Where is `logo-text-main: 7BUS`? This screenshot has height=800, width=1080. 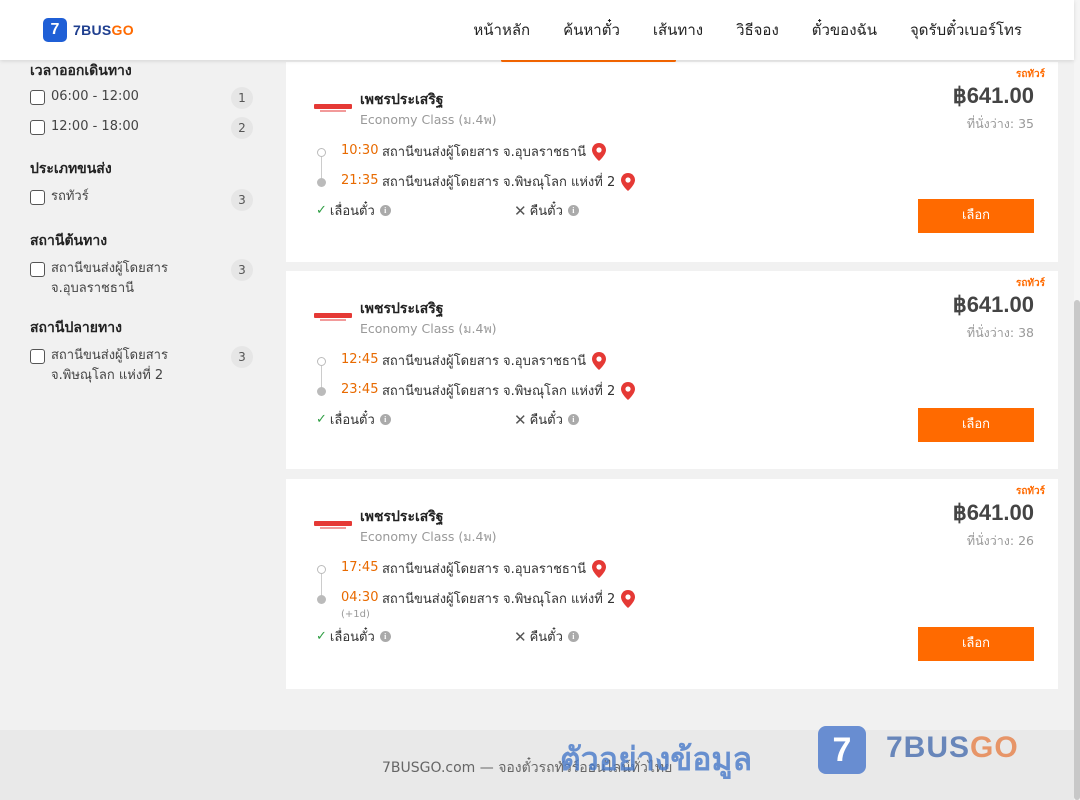 logo-text-main: 7BUS is located at coordinates (92, 30).